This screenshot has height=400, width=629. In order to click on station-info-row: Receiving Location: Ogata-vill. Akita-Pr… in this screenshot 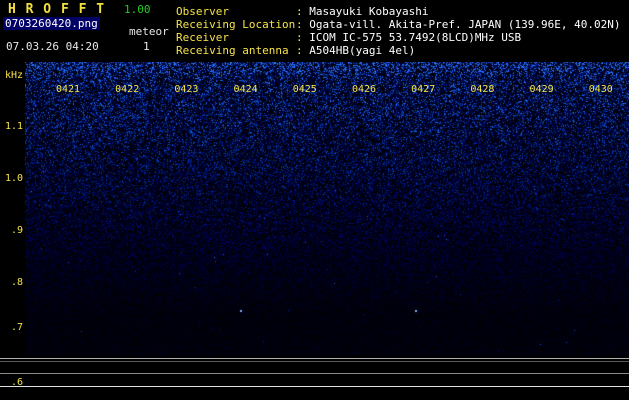, I will do `click(402, 24)`.